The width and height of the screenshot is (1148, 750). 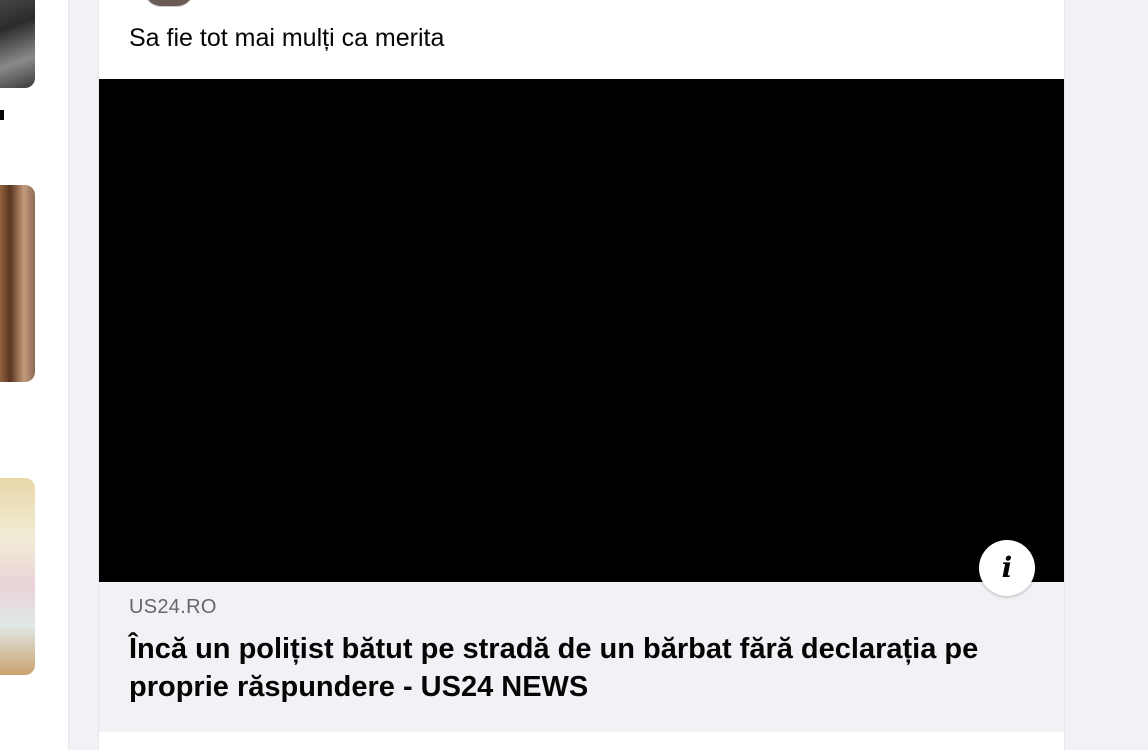 What do you see at coordinates (287, 38) in the screenshot?
I see `post-text: Sa fie tot mai mulți ca merita` at bounding box center [287, 38].